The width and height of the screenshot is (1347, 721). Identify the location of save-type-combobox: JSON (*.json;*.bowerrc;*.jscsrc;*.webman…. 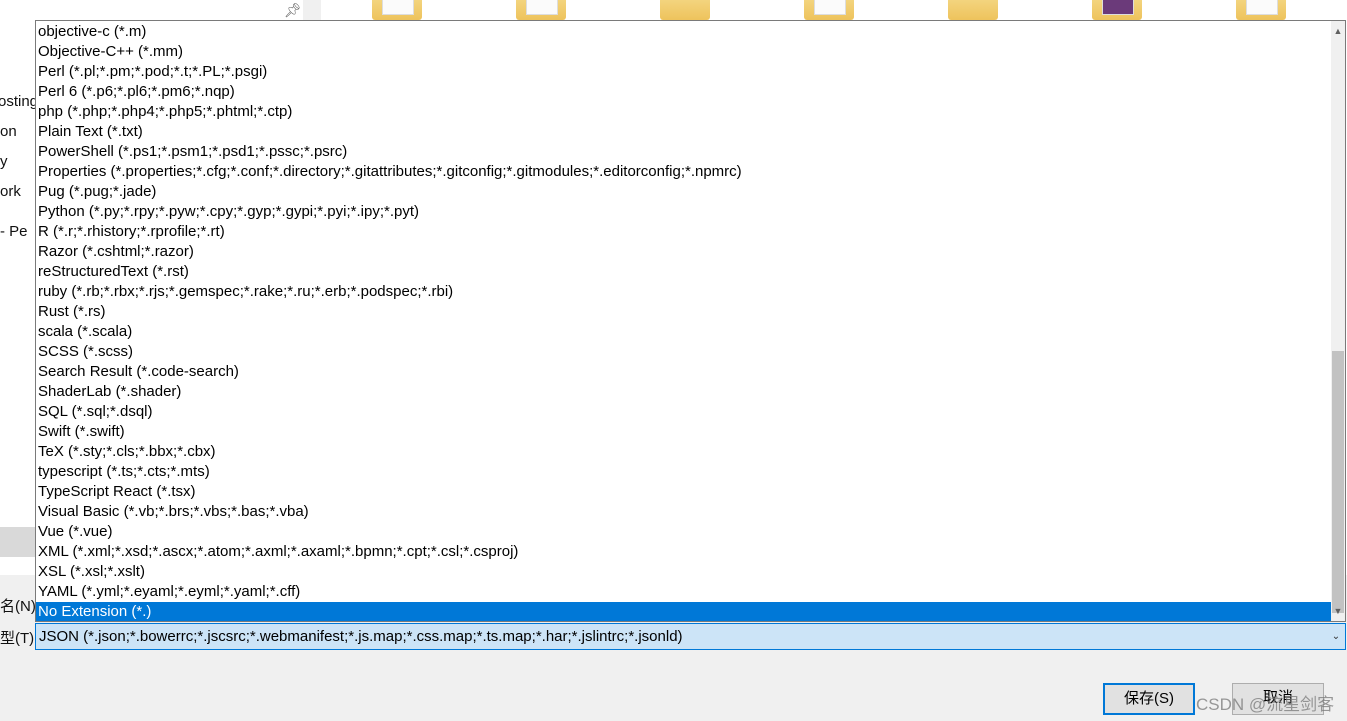
(690, 636).